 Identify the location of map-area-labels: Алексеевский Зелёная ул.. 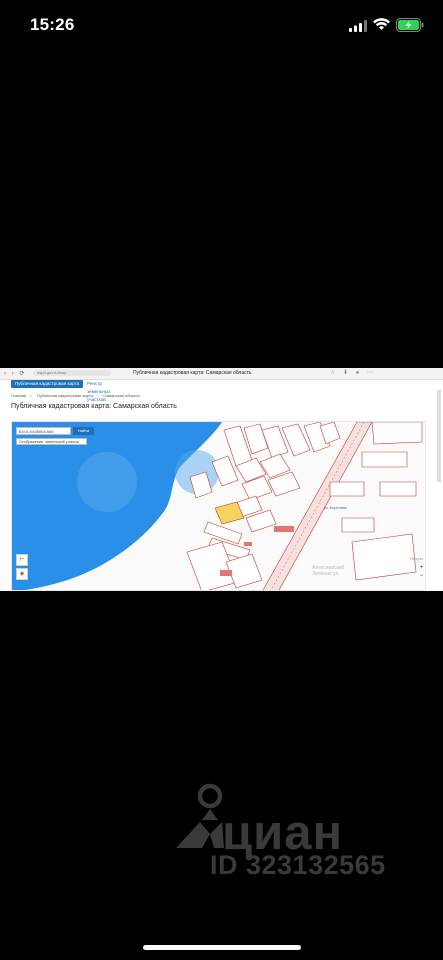
(328, 571).